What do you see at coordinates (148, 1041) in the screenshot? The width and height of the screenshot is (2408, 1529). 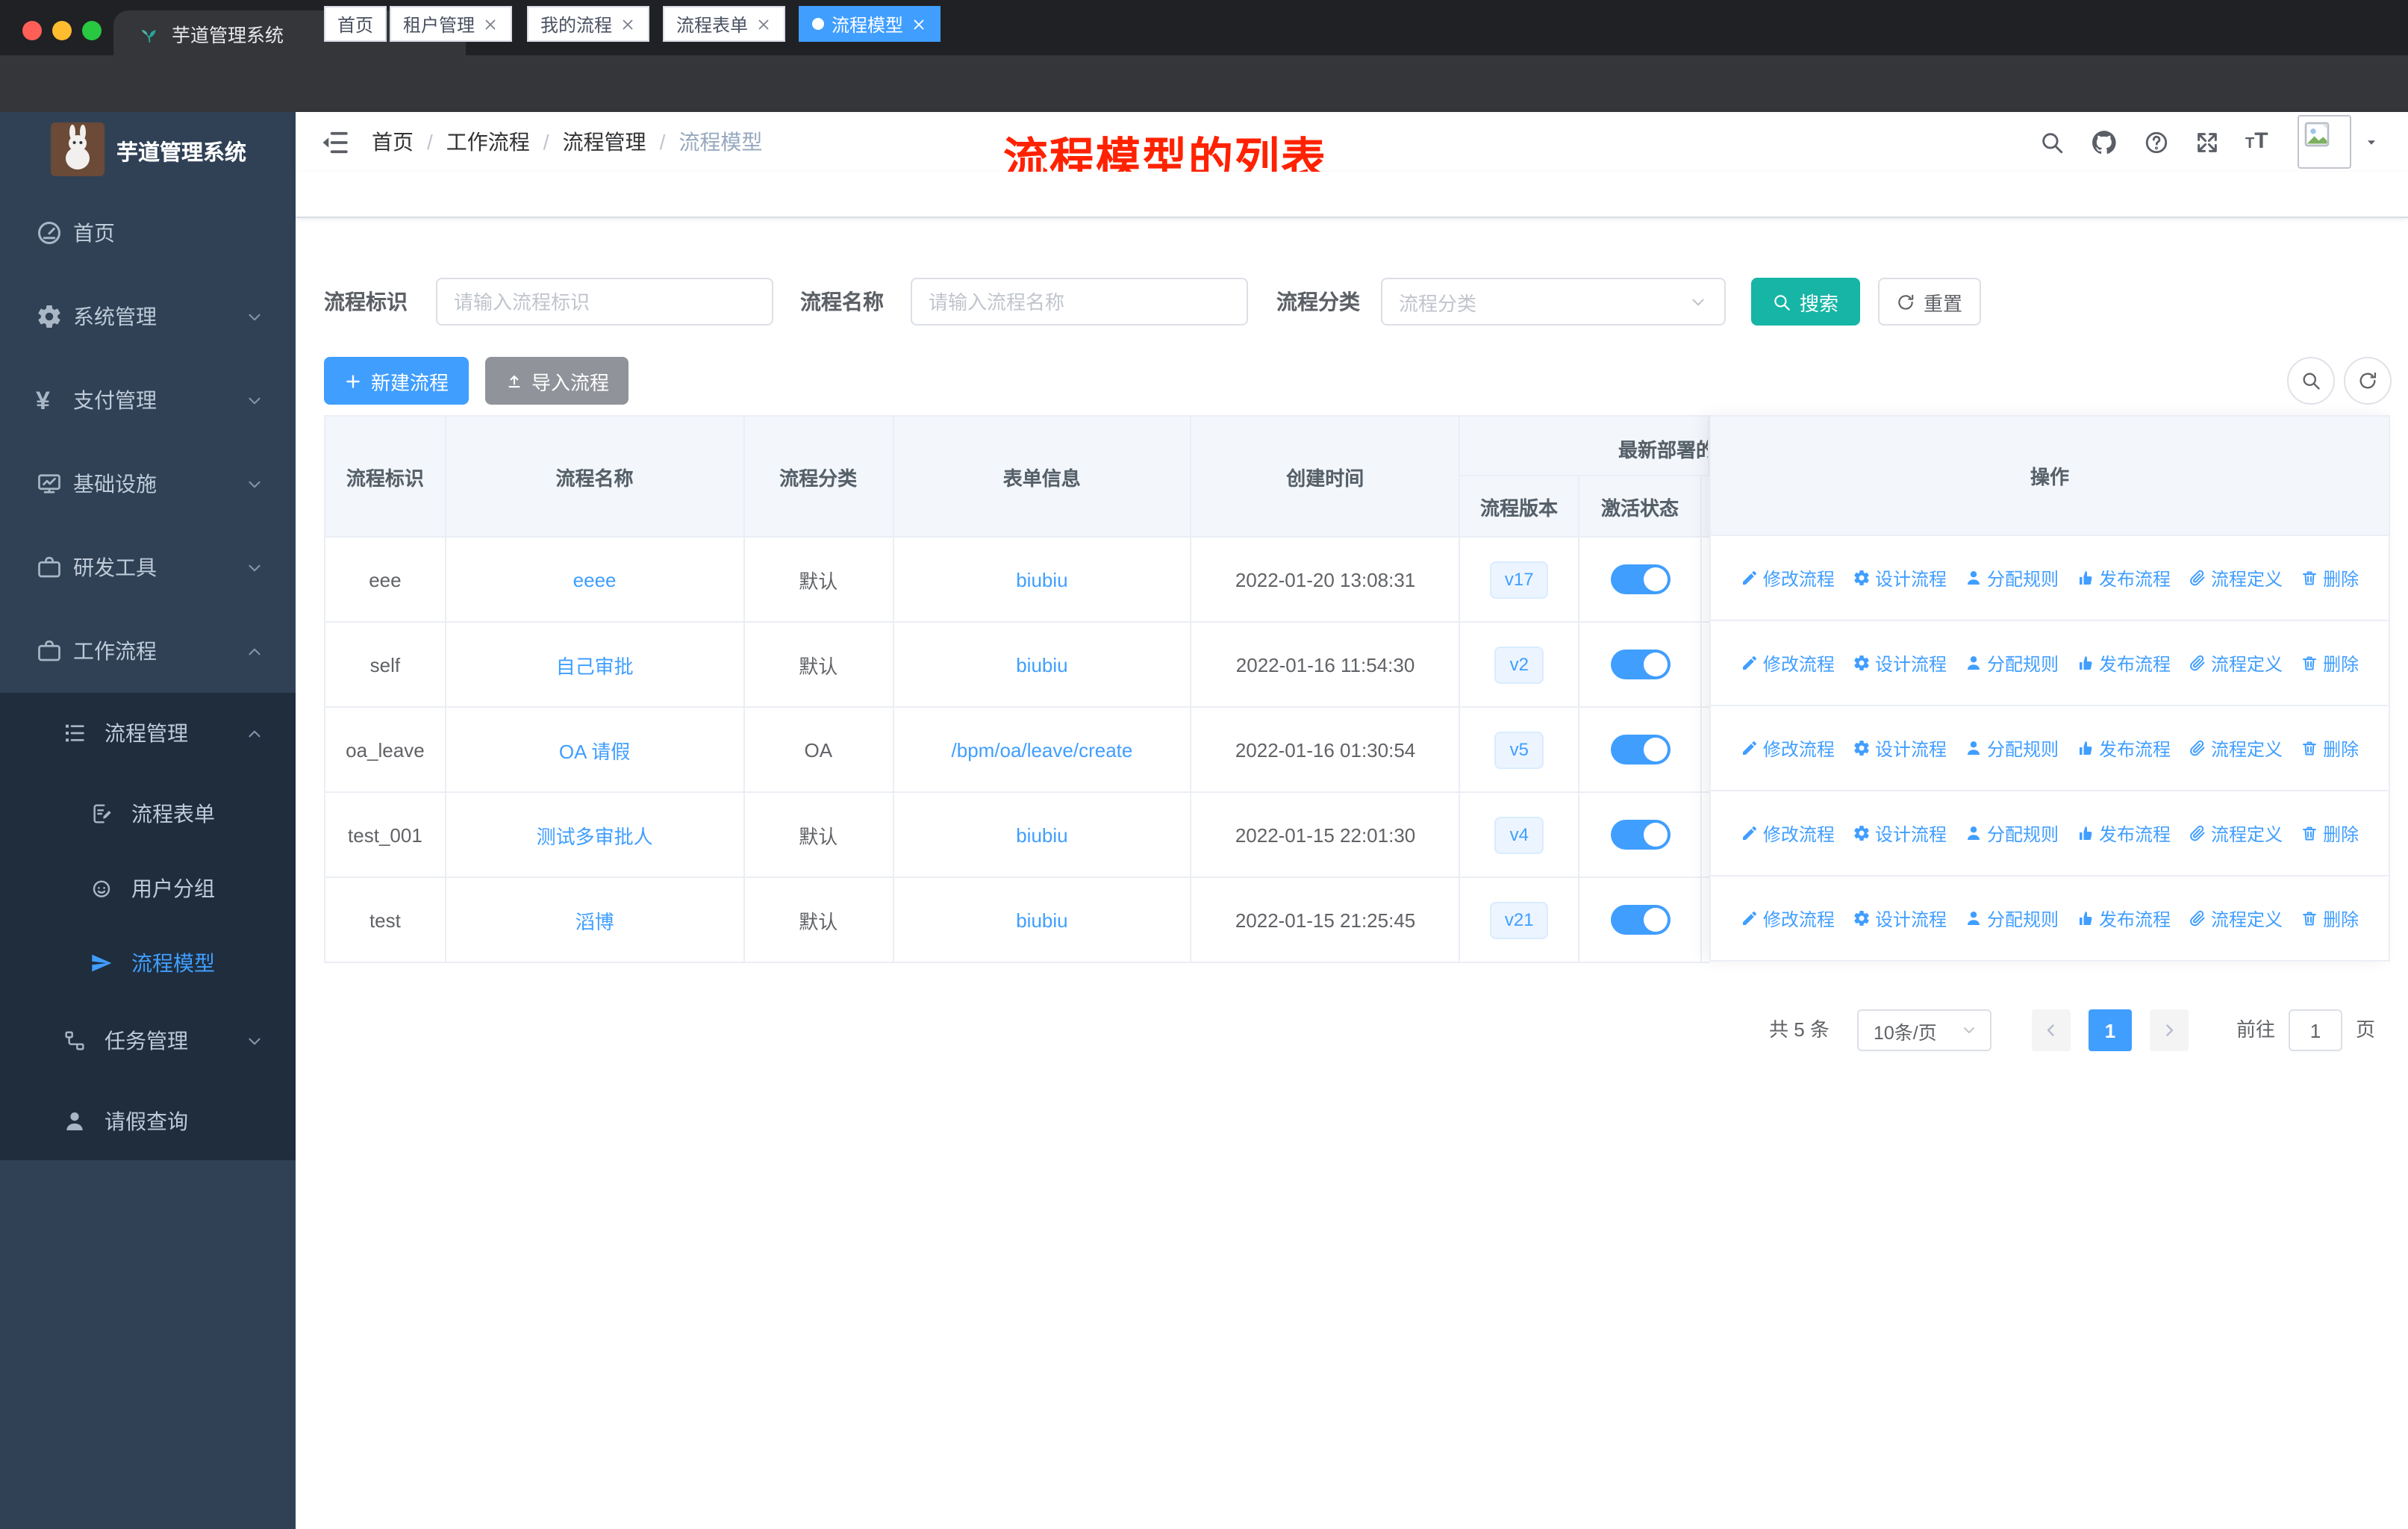 I see `sidebar-item-task-management: 任务管理` at bounding box center [148, 1041].